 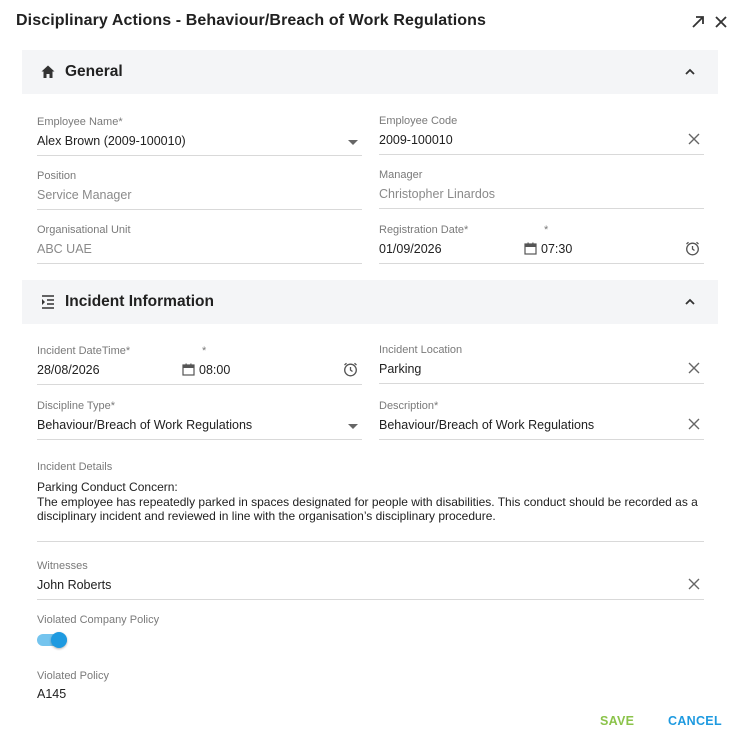 I want to click on violated-policy-value: A145, so click(x=51, y=694).